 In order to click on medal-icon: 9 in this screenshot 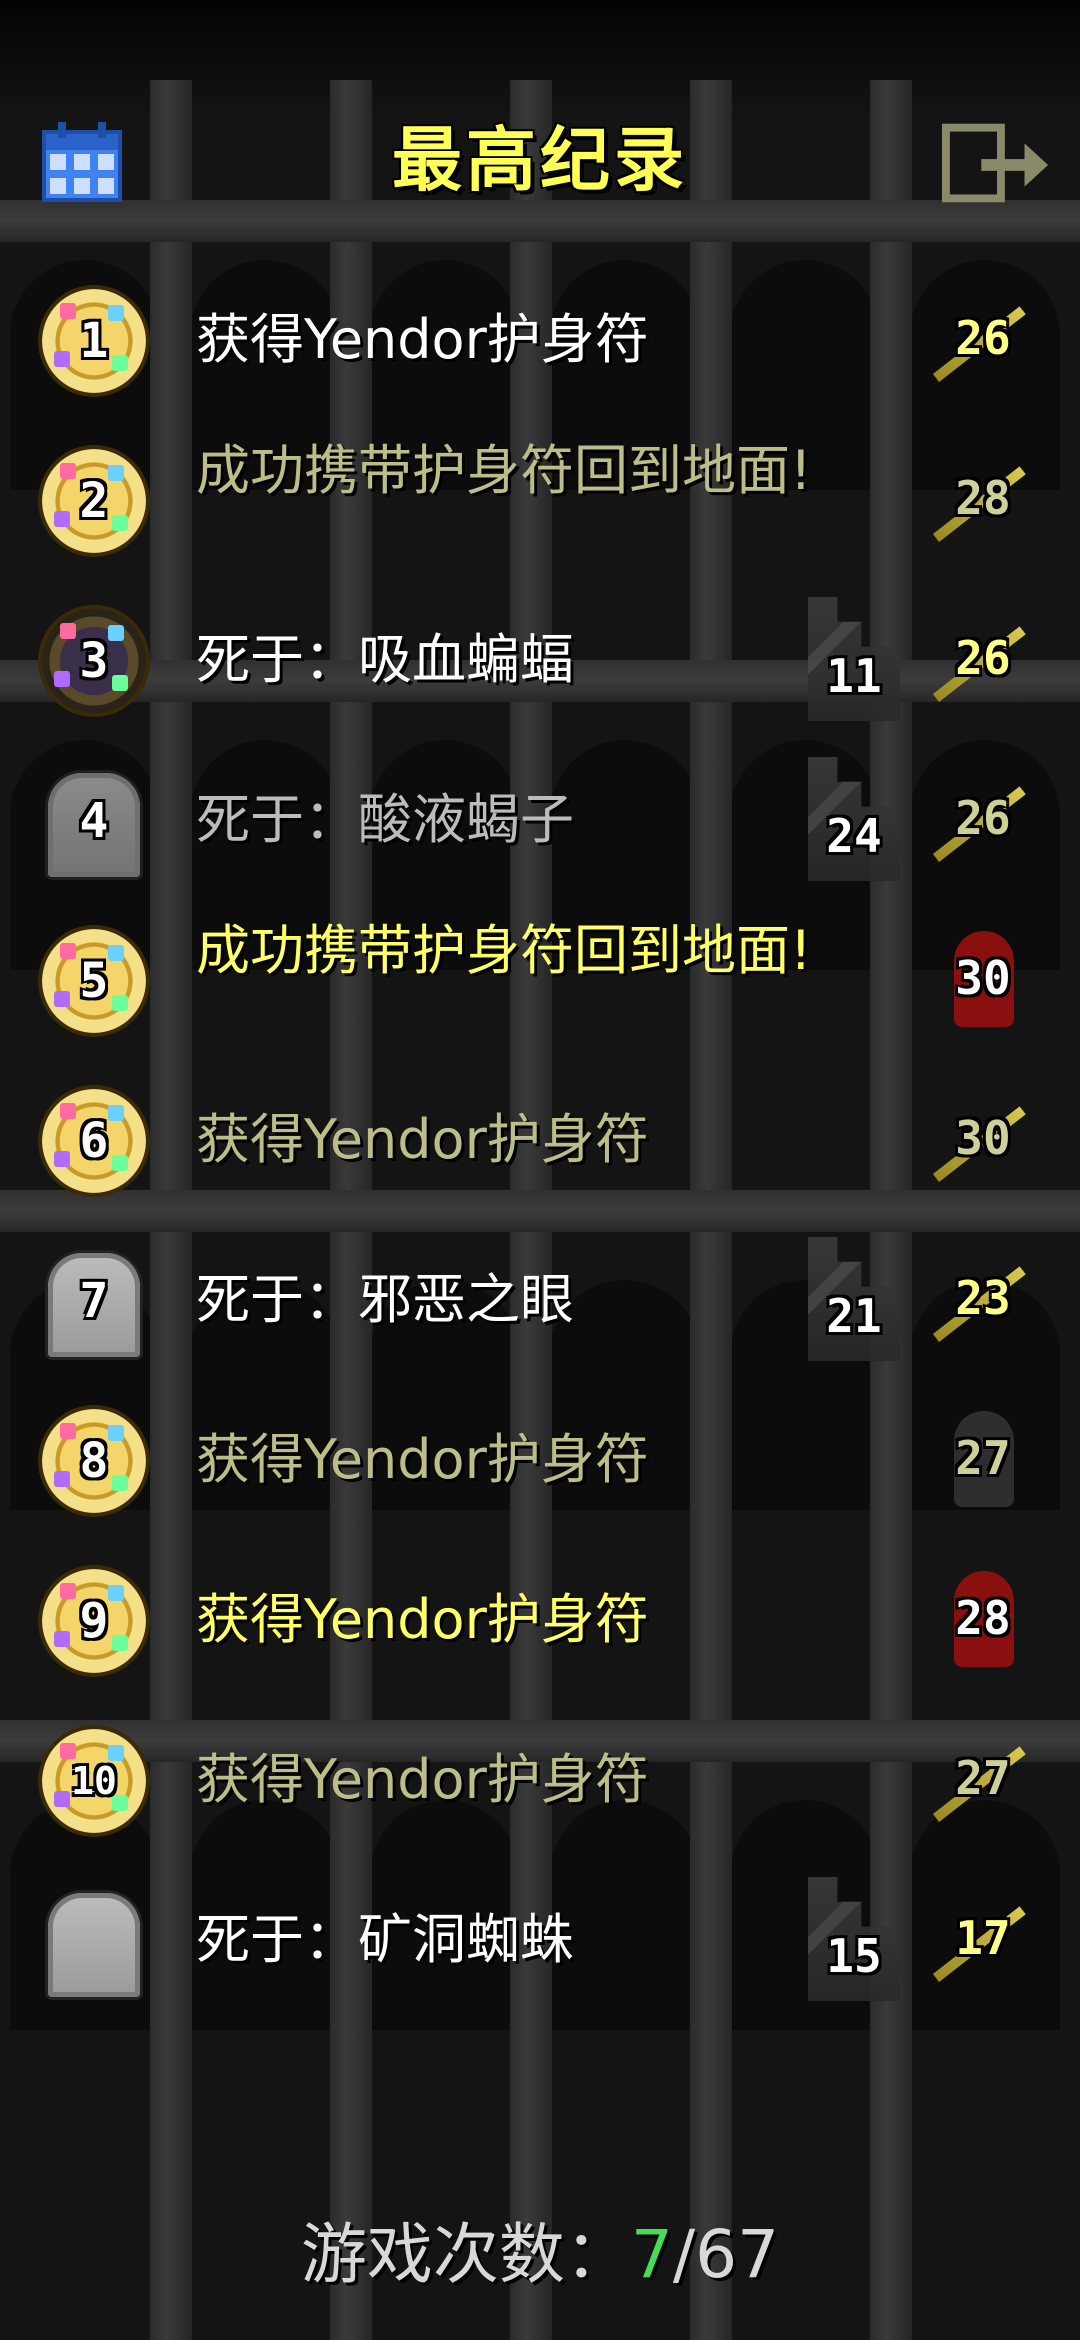, I will do `click(94, 1621)`.